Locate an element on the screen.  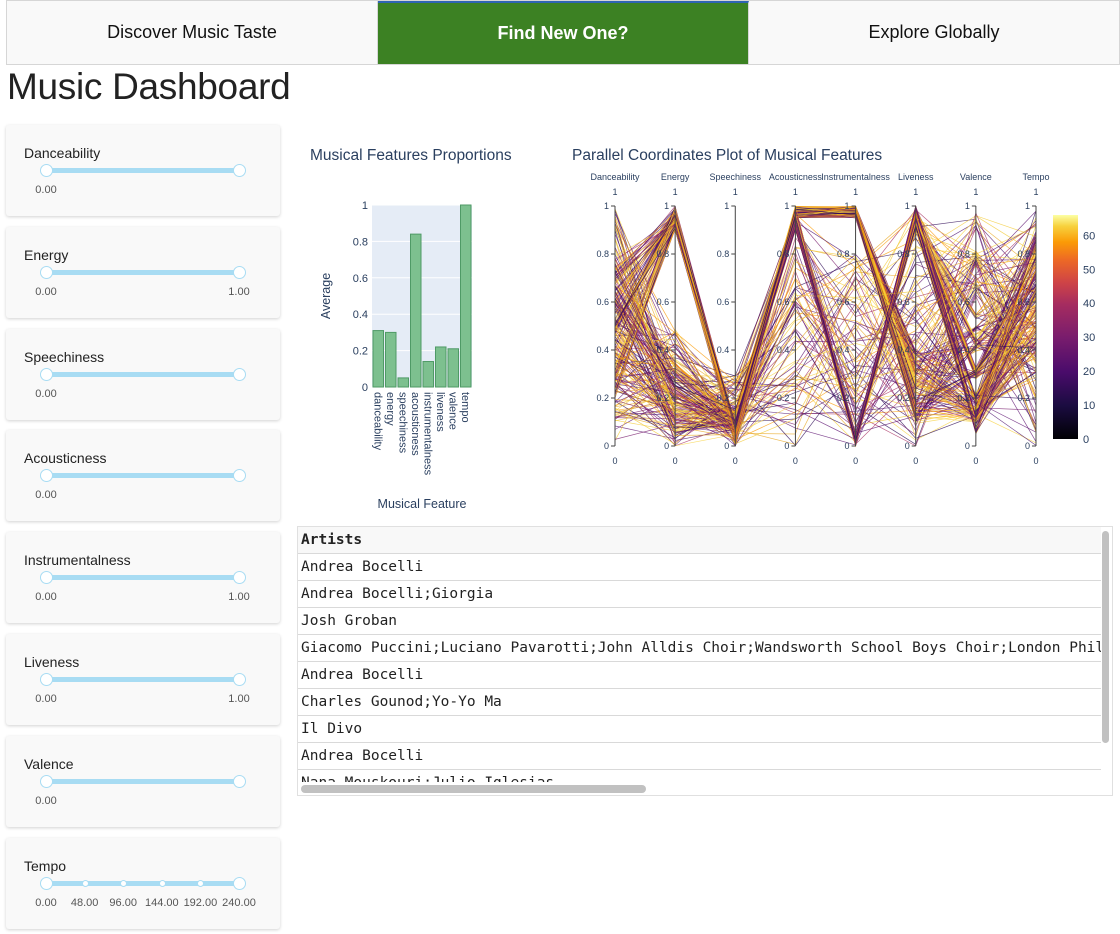
slider-label: Liveness is located at coordinates (52, 662).